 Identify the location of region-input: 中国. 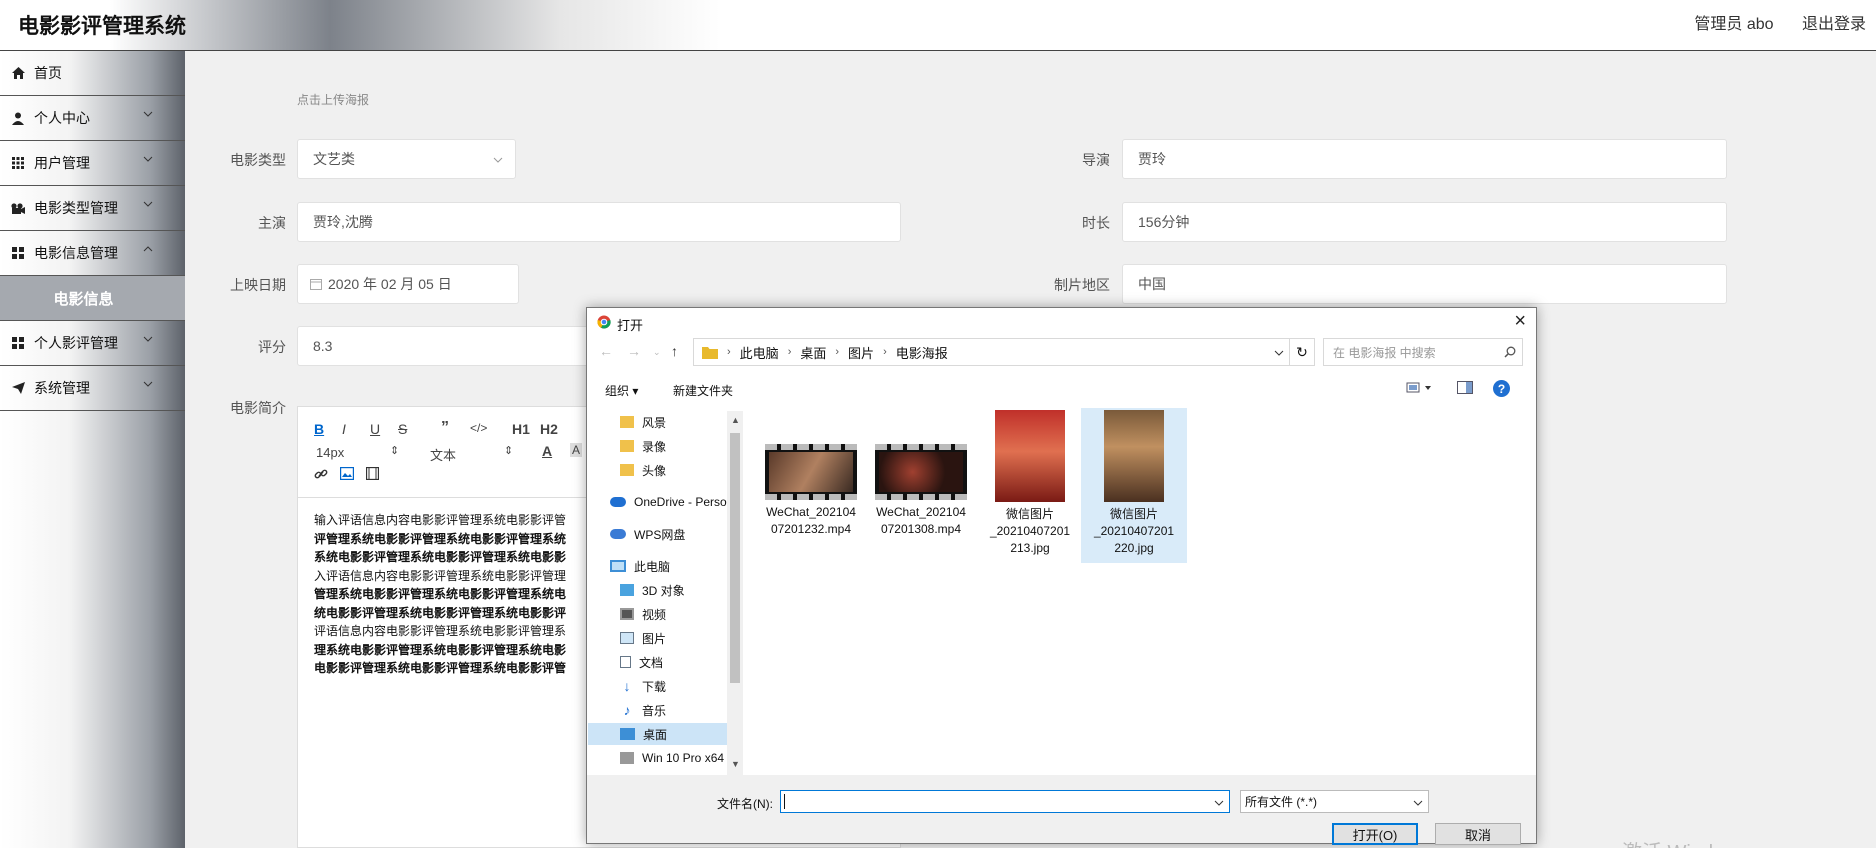
(1424, 284).